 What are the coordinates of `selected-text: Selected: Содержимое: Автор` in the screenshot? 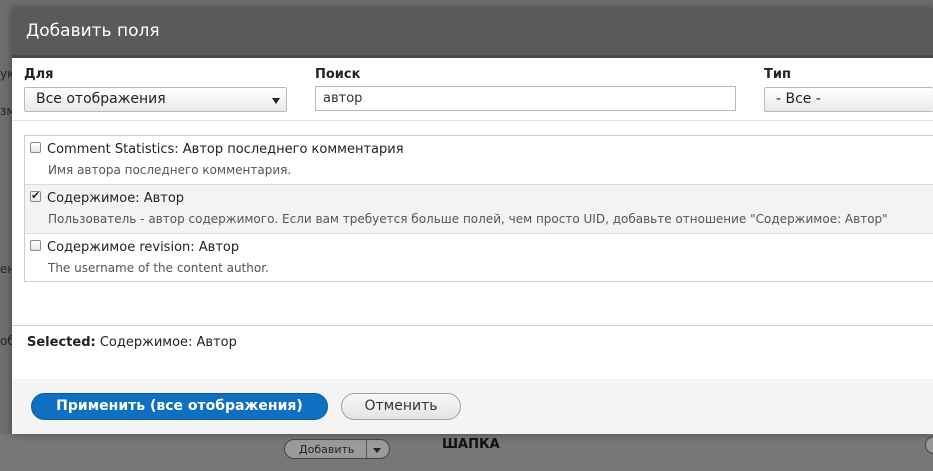 It's located at (132, 342).